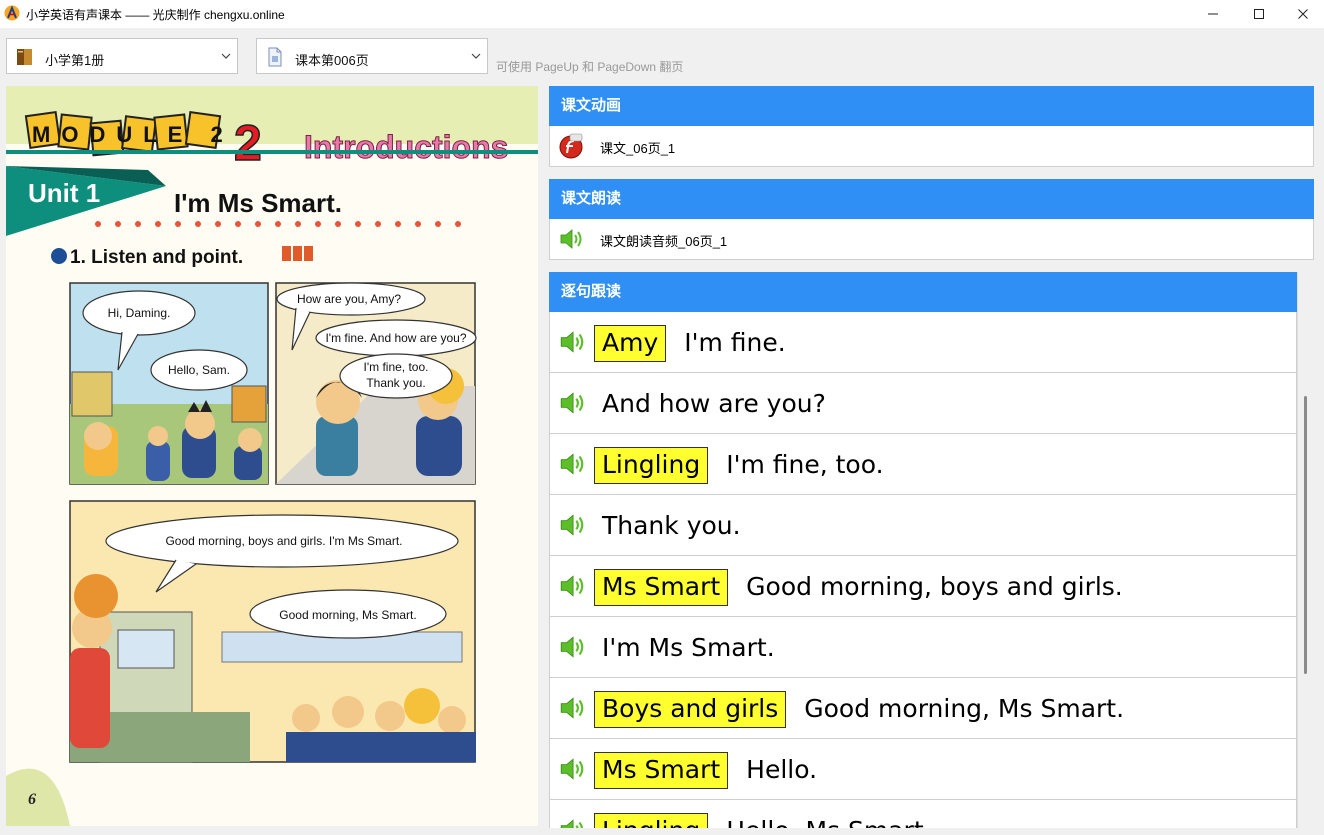  What do you see at coordinates (923, 292) in the screenshot?
I see `sentence-section-header: 逐句跟读` at bounding box center [923, 292].